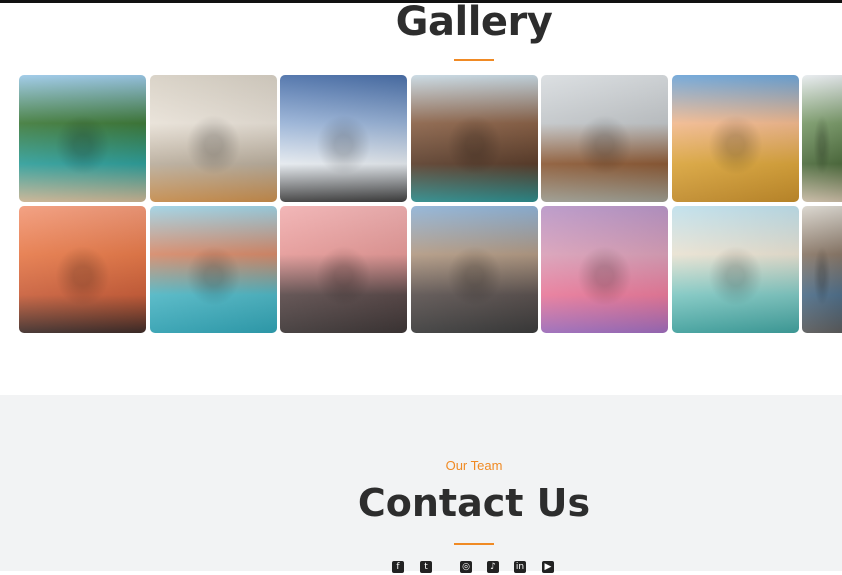 This screenshot has height=575, width=842. I want to click on city-crowd-photo, so click(822, 269).